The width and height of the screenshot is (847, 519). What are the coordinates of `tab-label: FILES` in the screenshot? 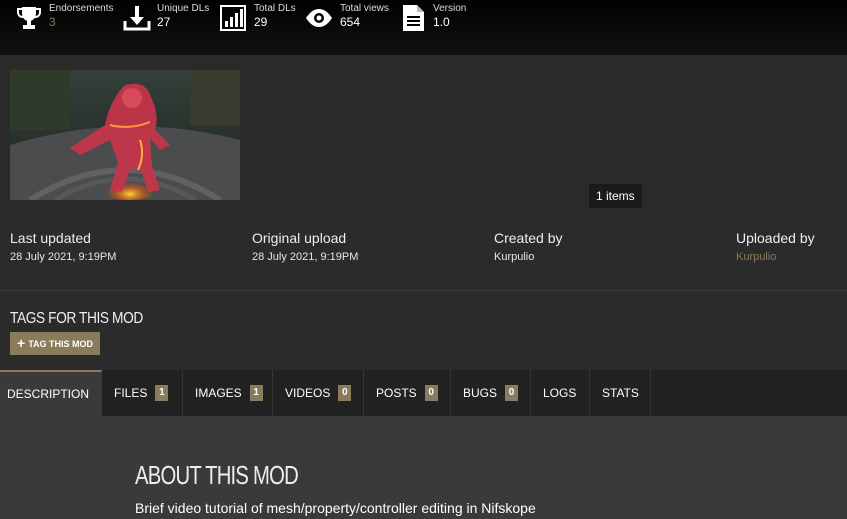 It's located at (131, 393).